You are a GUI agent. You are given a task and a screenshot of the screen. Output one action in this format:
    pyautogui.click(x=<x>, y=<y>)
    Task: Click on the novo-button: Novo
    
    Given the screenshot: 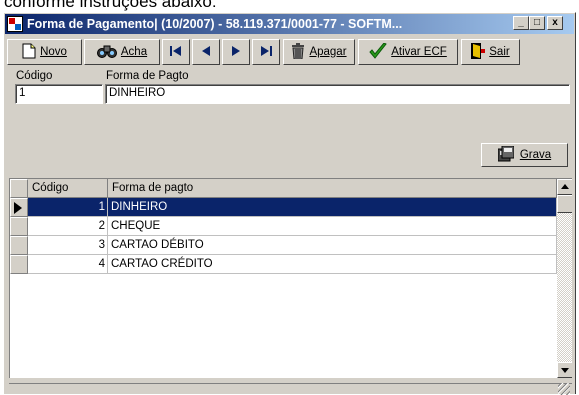 What is the action you would take?
    pyautogui.click(x=44, y=52)
    